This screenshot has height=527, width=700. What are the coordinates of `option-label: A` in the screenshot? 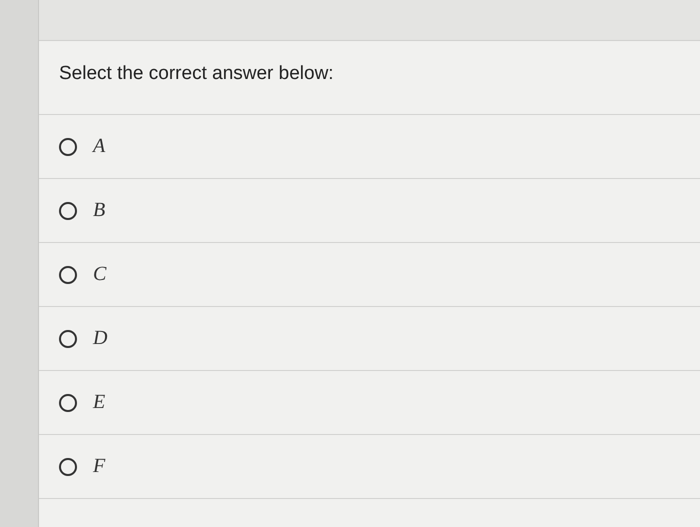 It's located at (99, 146).